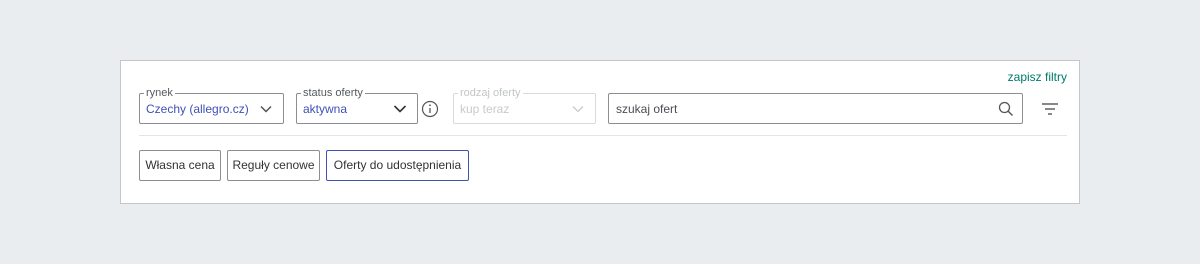 This screenshot has height=264, width=1200. Describe the element at coordinates (1037, 77) in the screenshot. I see `save-filters-link: zapisz filtry` at that location.